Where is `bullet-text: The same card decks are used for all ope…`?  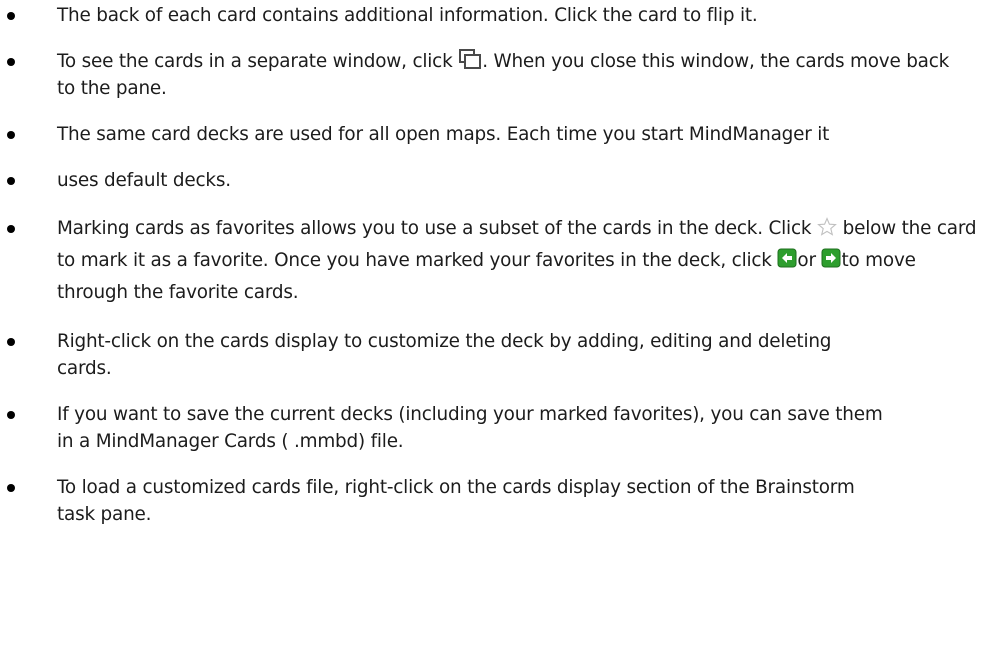
bullet-text: The same card decks are used for all ope… is located at coordinates (443, 134).